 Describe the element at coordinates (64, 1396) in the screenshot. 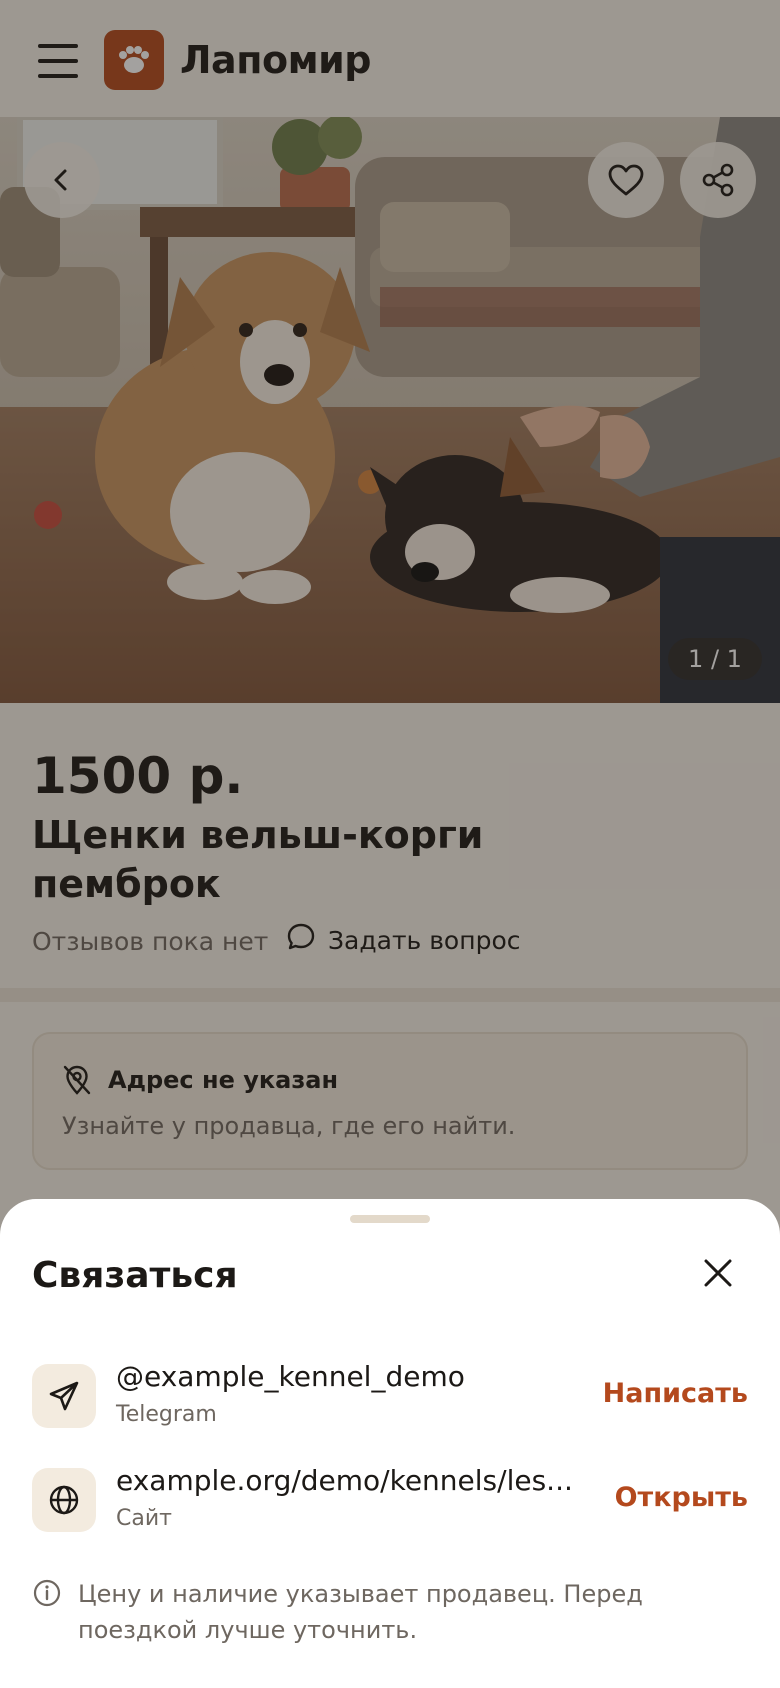

I see `paper-plane-icon` at that location.